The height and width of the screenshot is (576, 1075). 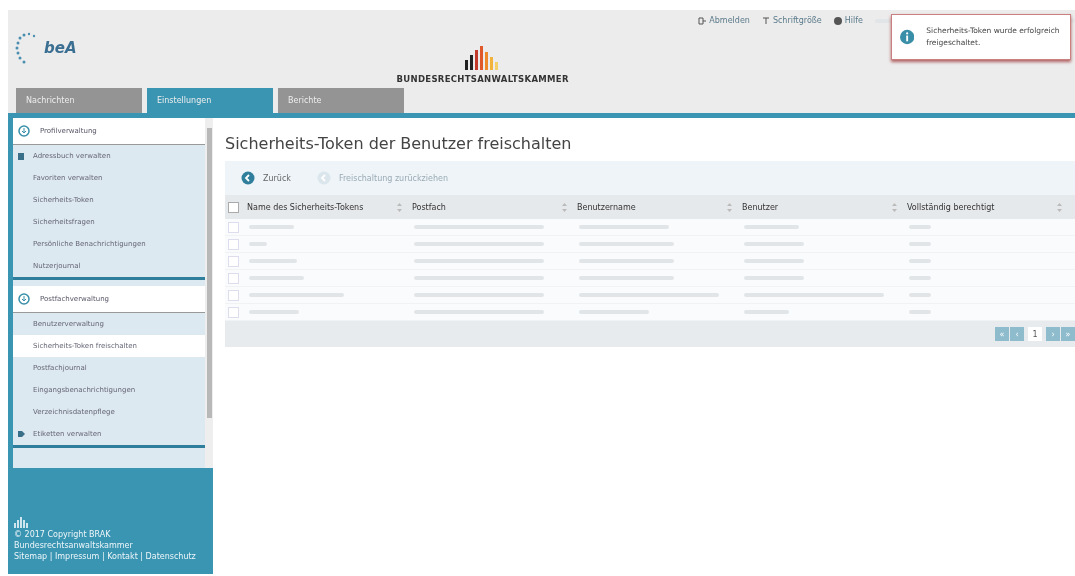 What do you see at coordinates (233, 207) in the screenshot?
I see `select-all-checkbox` at bounding box center [233, 207].